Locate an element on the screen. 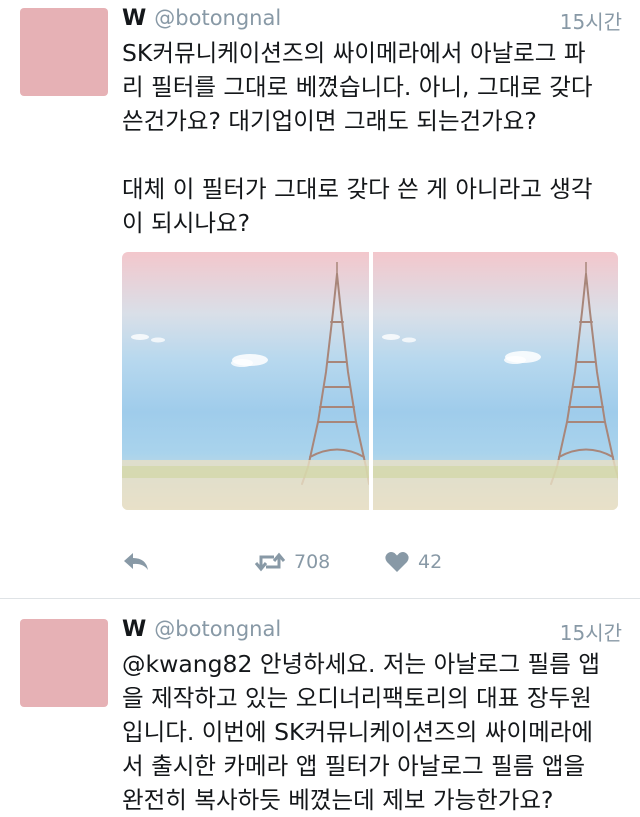 The height and width of the screenshot is (817, 640). retweet-button: 708 is located at coordinates (292, 562).